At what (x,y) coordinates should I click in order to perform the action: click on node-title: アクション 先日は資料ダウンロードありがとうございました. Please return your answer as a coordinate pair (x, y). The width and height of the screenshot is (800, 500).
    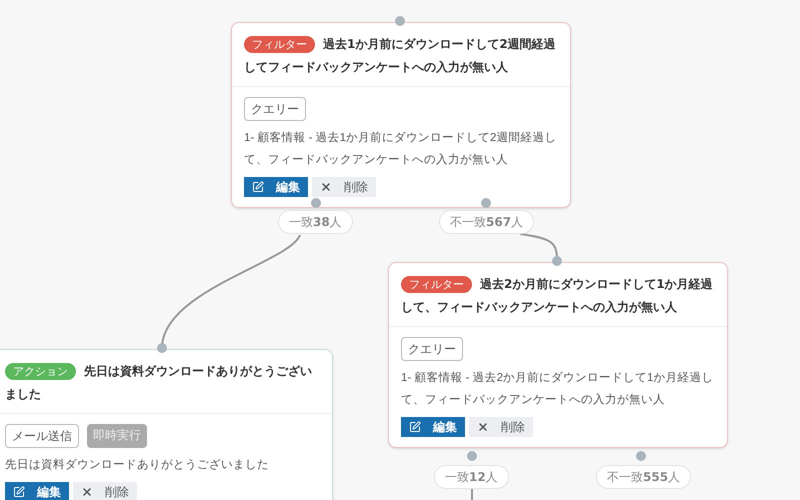
    Looking at the image, I should click on (159, 382).